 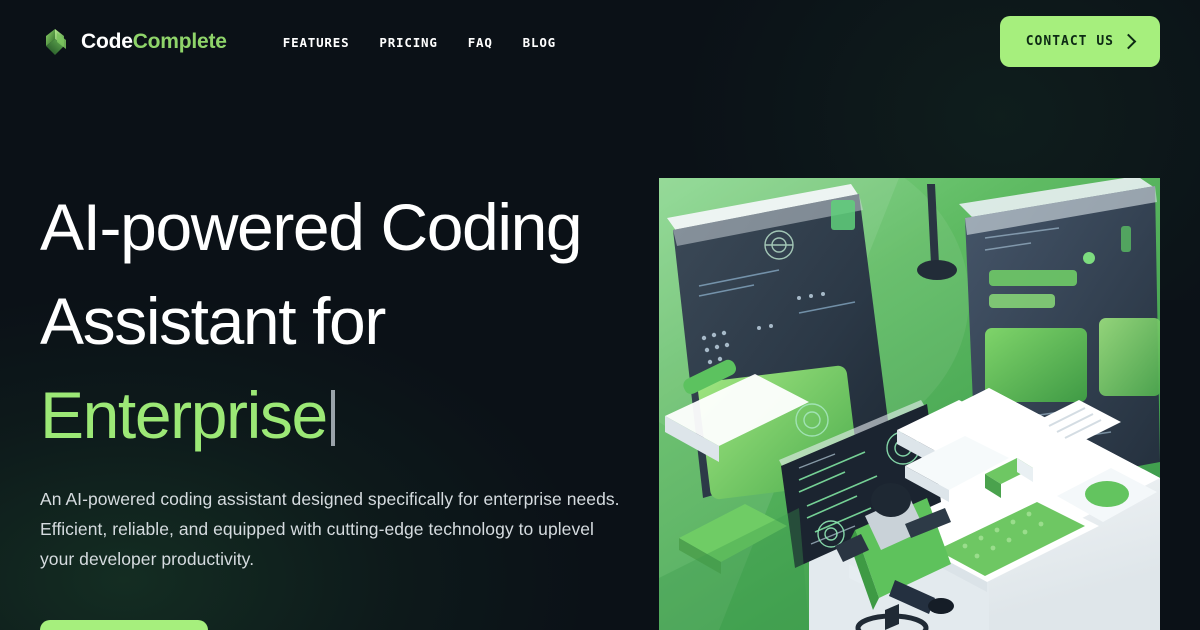 What do you see at coordinates (332, 418) in the screenshot?
I see `typewriter-caret` at bounding box center [332, 418].